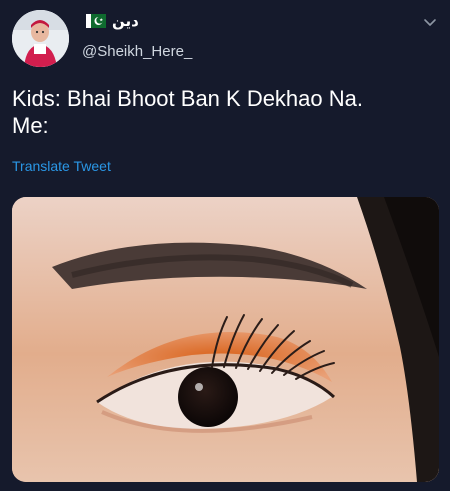  I want to click on translate-tweet-link: Translate Tweet, so click(61, 166).